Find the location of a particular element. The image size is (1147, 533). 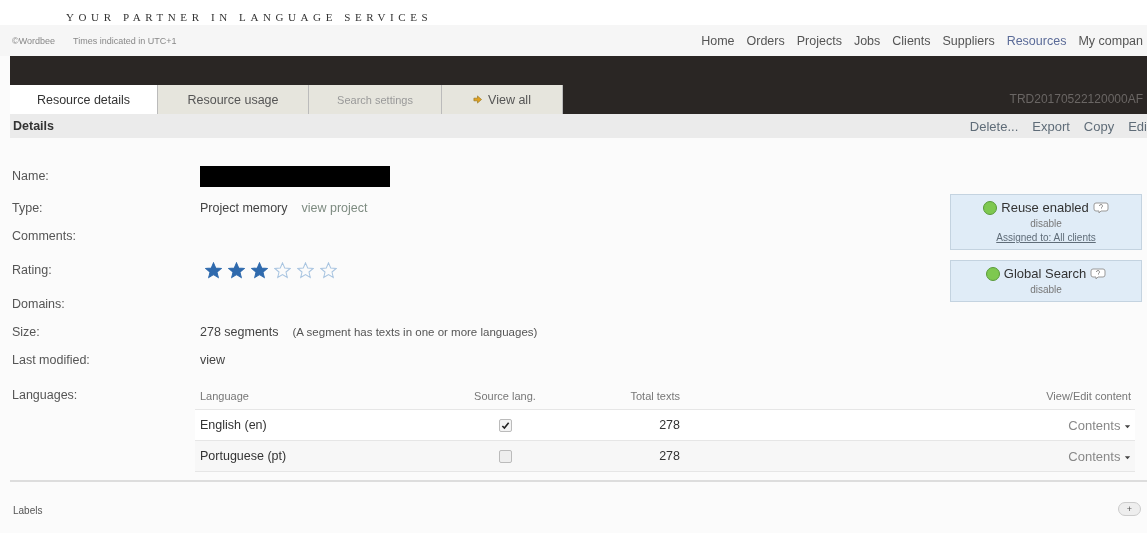

copyright-text: ©Wordbee is located at coordinates (33, 40).